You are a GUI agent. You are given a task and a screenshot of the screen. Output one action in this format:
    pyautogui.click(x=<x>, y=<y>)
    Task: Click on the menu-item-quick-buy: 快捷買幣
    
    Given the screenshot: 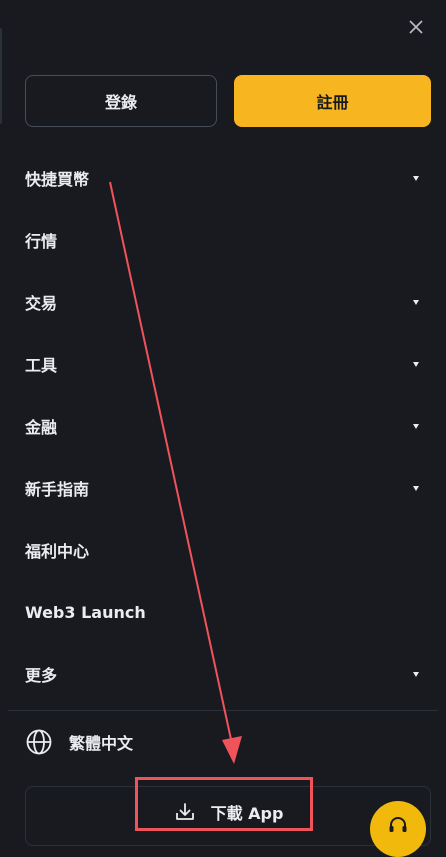 What is the action you would take?
    pyautogui.click(x=223, y=178)
    